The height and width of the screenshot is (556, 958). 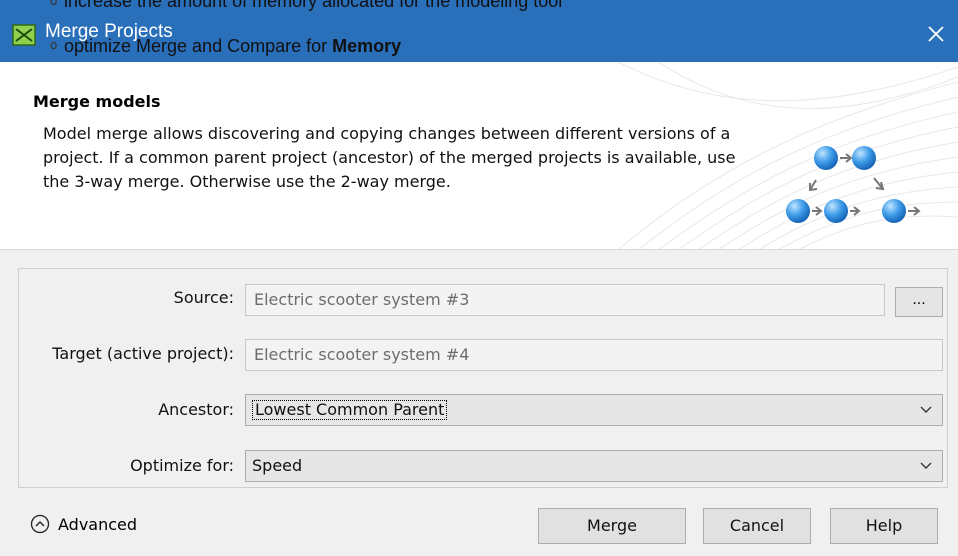 I want to click on ancestor-select: Lowest Common Parent, so click(x=594, y=410).